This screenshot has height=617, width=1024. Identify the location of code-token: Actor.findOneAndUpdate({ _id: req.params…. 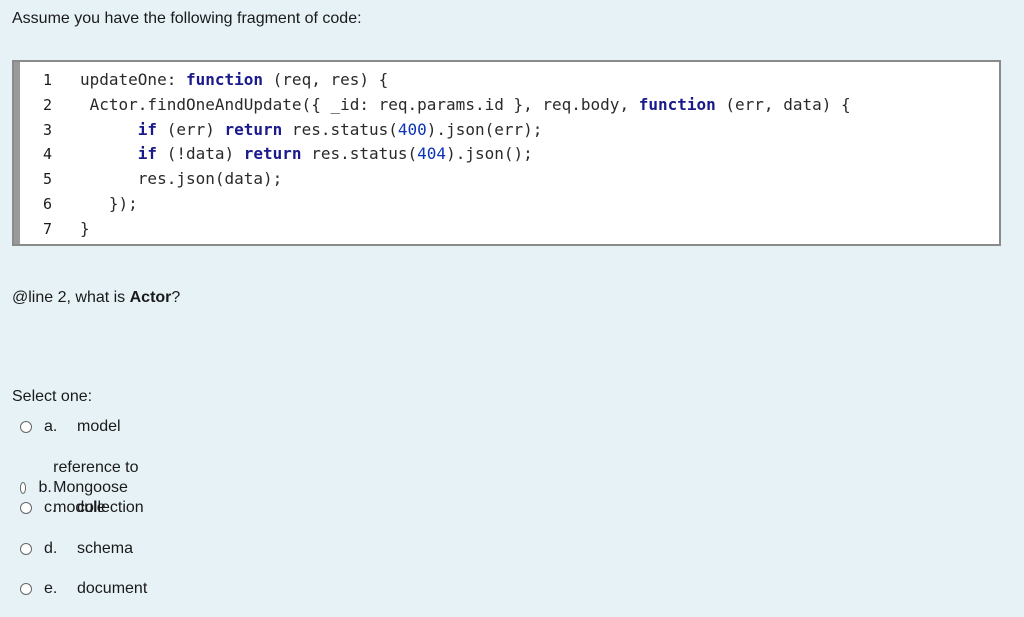
(359, 104).